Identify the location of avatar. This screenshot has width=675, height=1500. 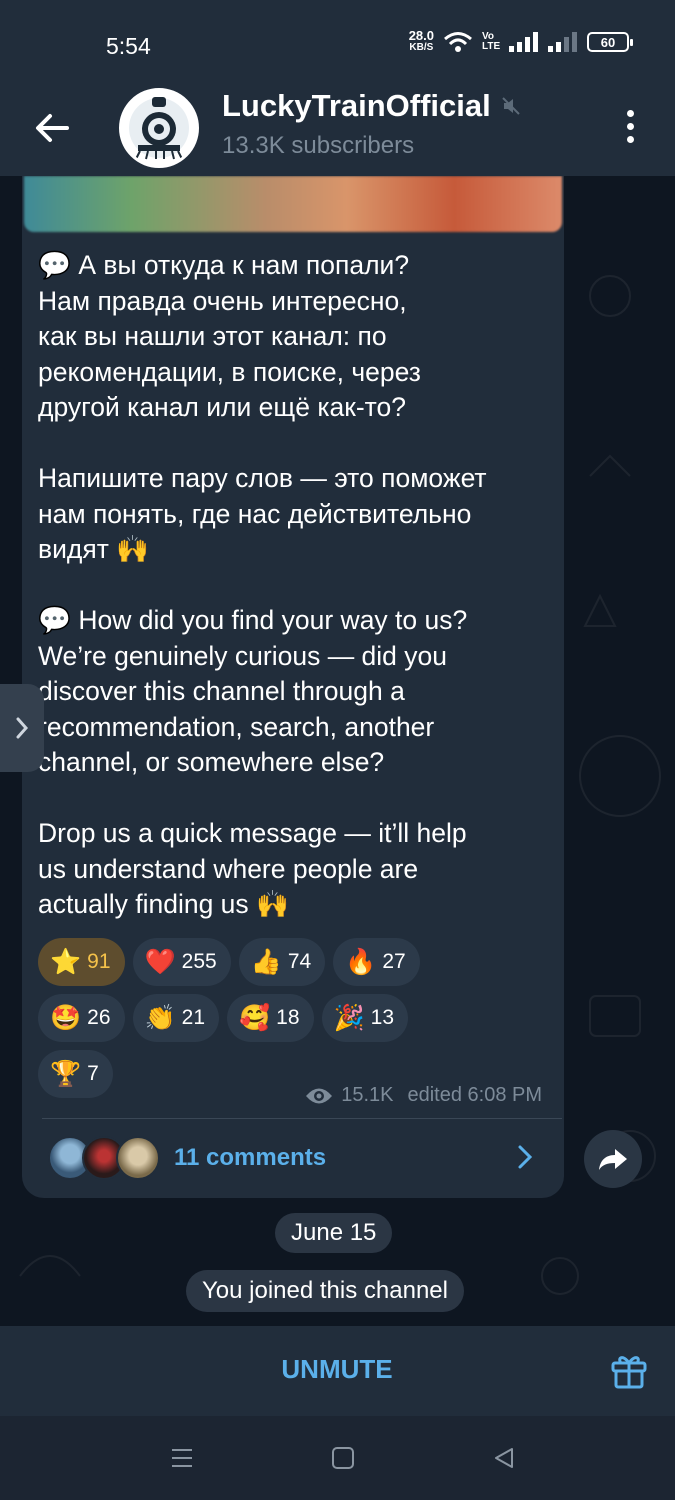
(138, 1158).